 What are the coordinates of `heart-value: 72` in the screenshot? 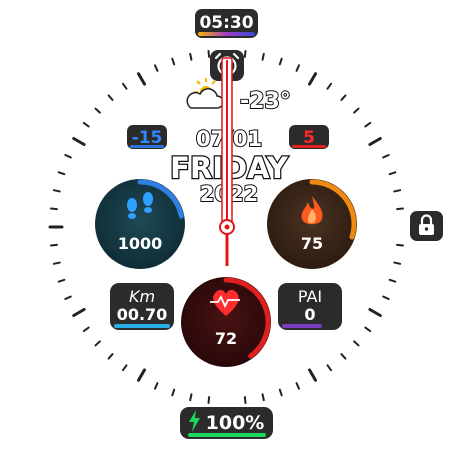 It's located at (226, 338).